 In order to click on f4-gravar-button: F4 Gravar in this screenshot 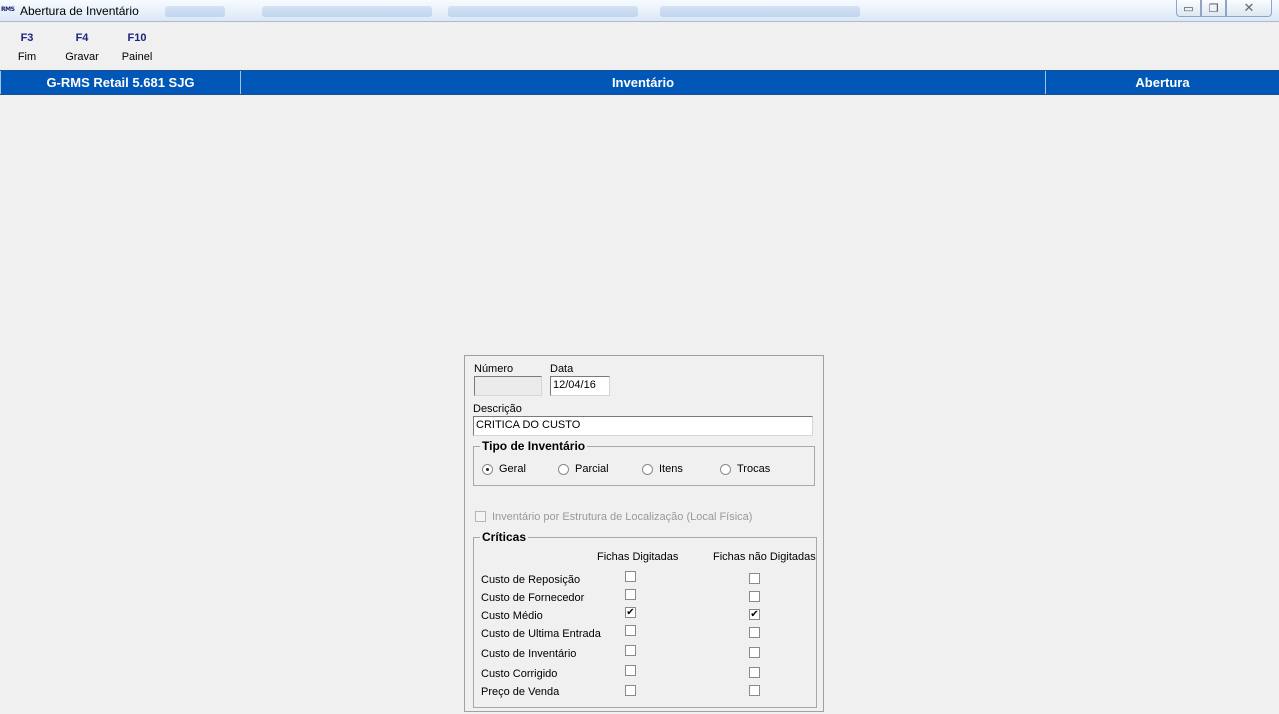, I will do `click(82, 47)`.